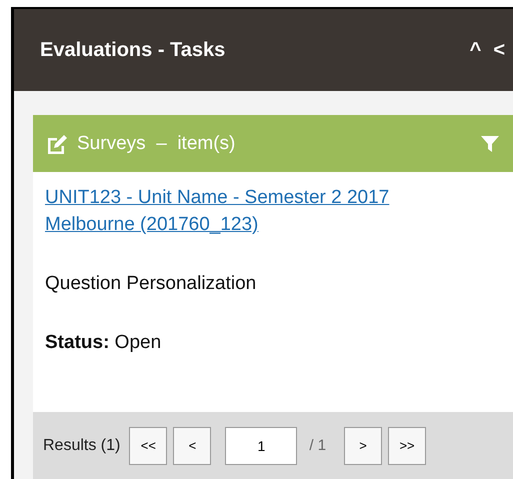 Image resolution: width=513 pixels, height=479 pixels. Describe the element at coordinates (499, 50) in the screenshot. I see `back-button: <` at that location.